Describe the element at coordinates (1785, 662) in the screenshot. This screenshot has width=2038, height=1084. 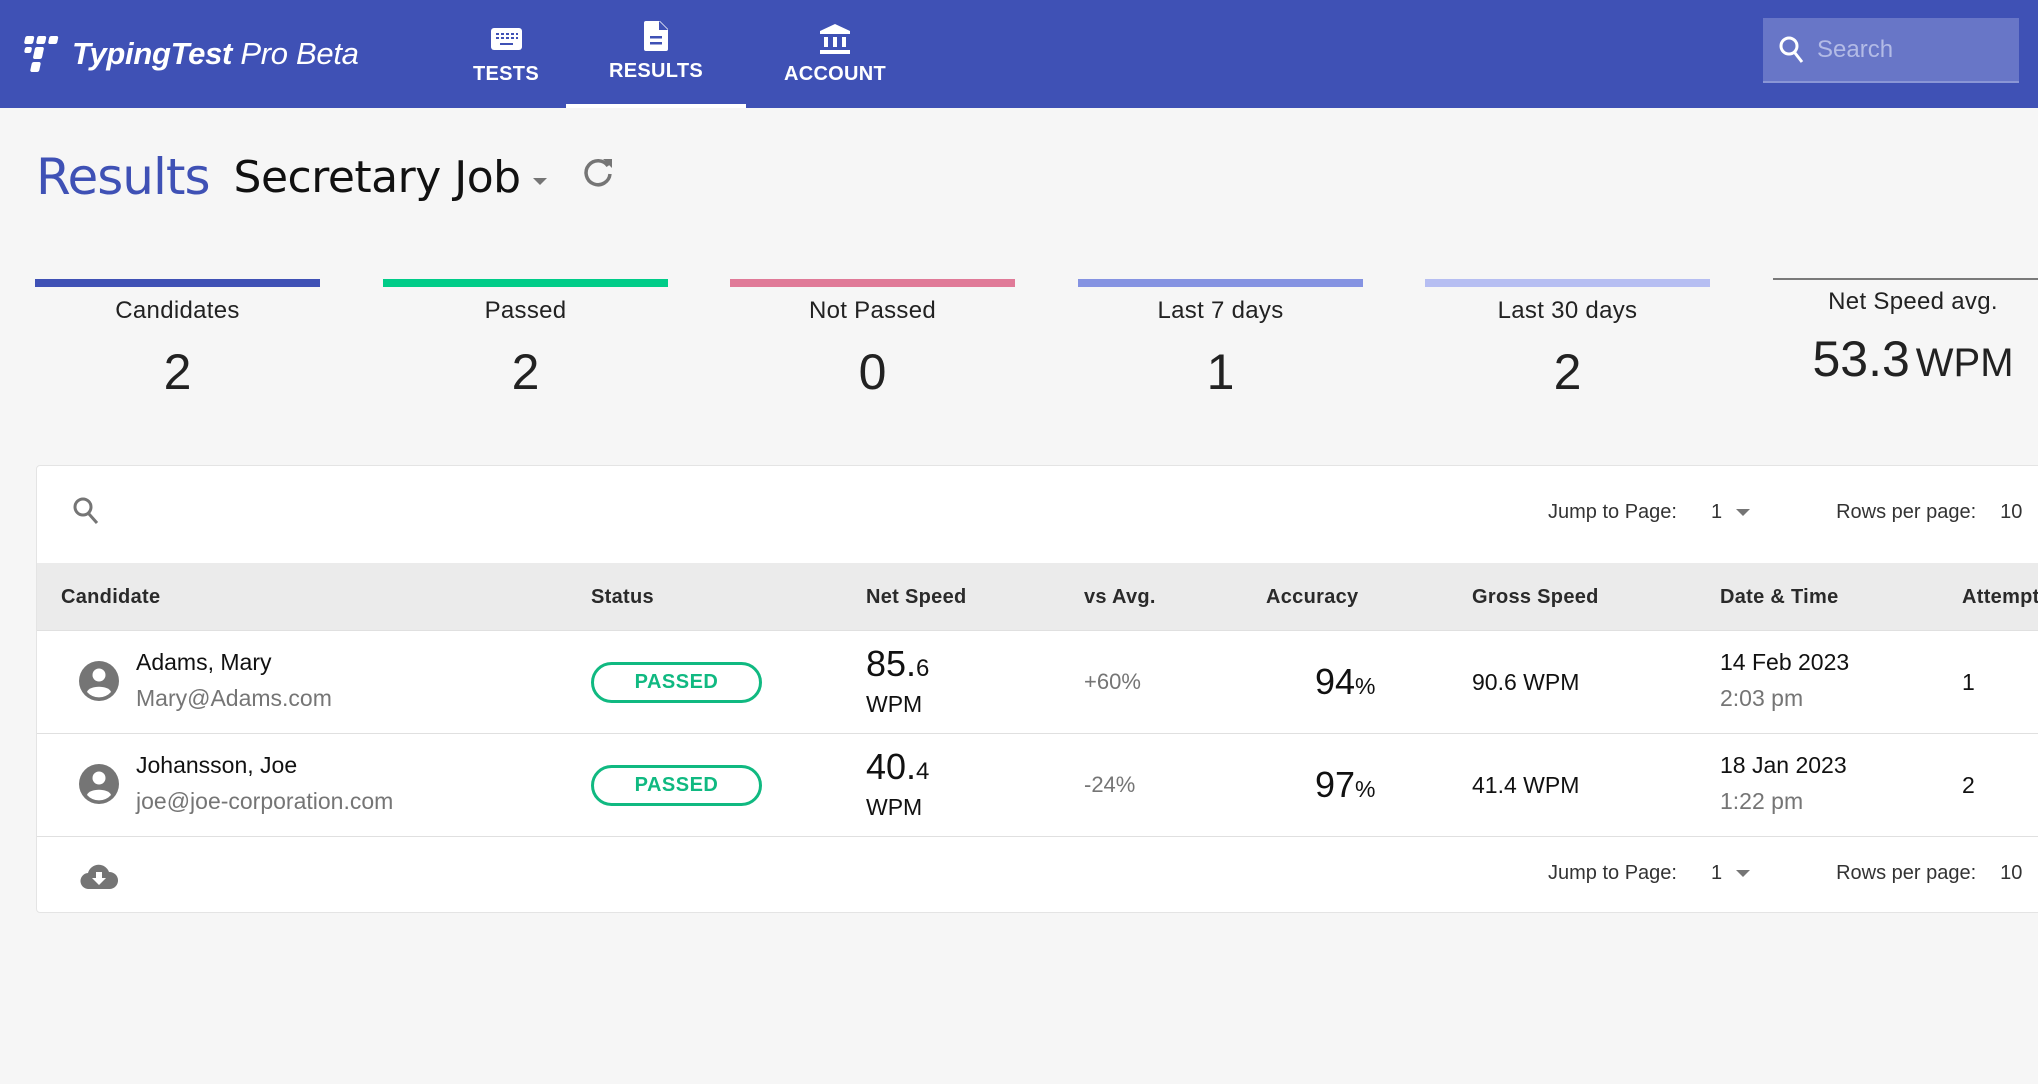
I see `test-date: 14 Feb 2023` at that location.